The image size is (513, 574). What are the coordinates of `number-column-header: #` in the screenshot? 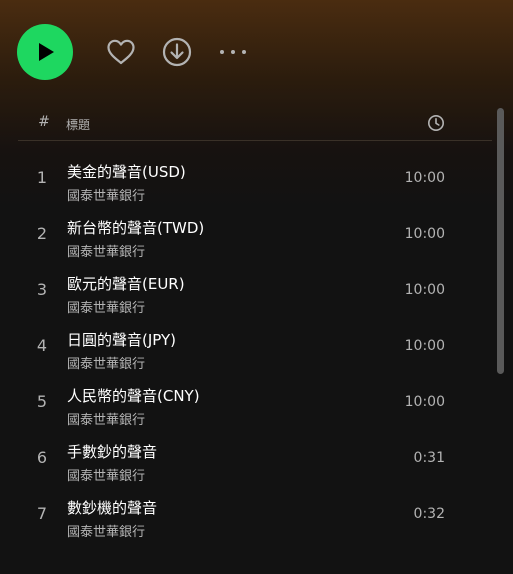 It's located at (44, 122).